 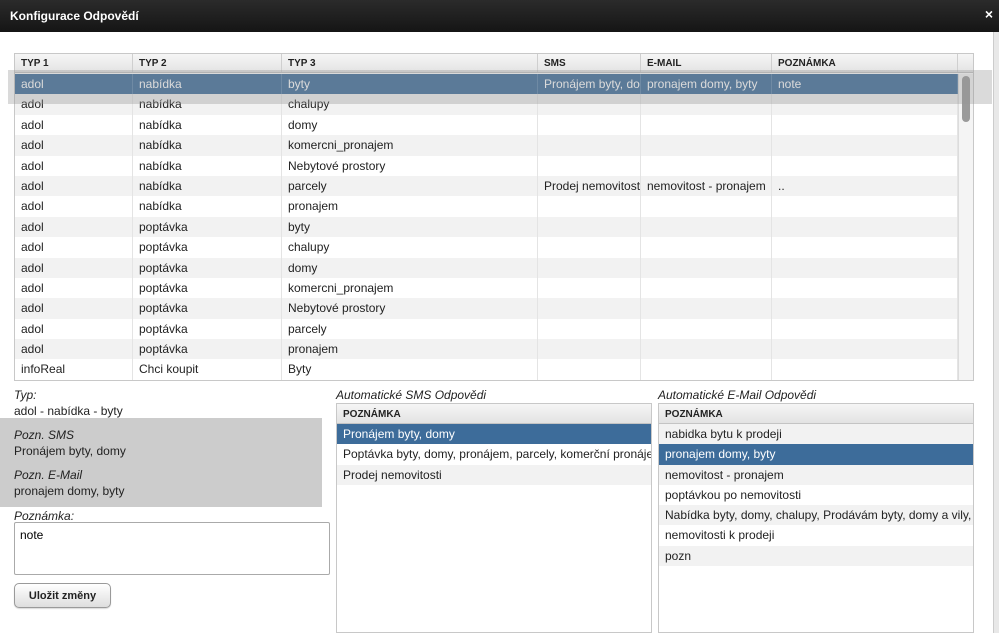 What do you see at coordinates (487, 329) in the screenshot?
I see `table-row: adol poptávka parcely` at bounding box center [487, 329].